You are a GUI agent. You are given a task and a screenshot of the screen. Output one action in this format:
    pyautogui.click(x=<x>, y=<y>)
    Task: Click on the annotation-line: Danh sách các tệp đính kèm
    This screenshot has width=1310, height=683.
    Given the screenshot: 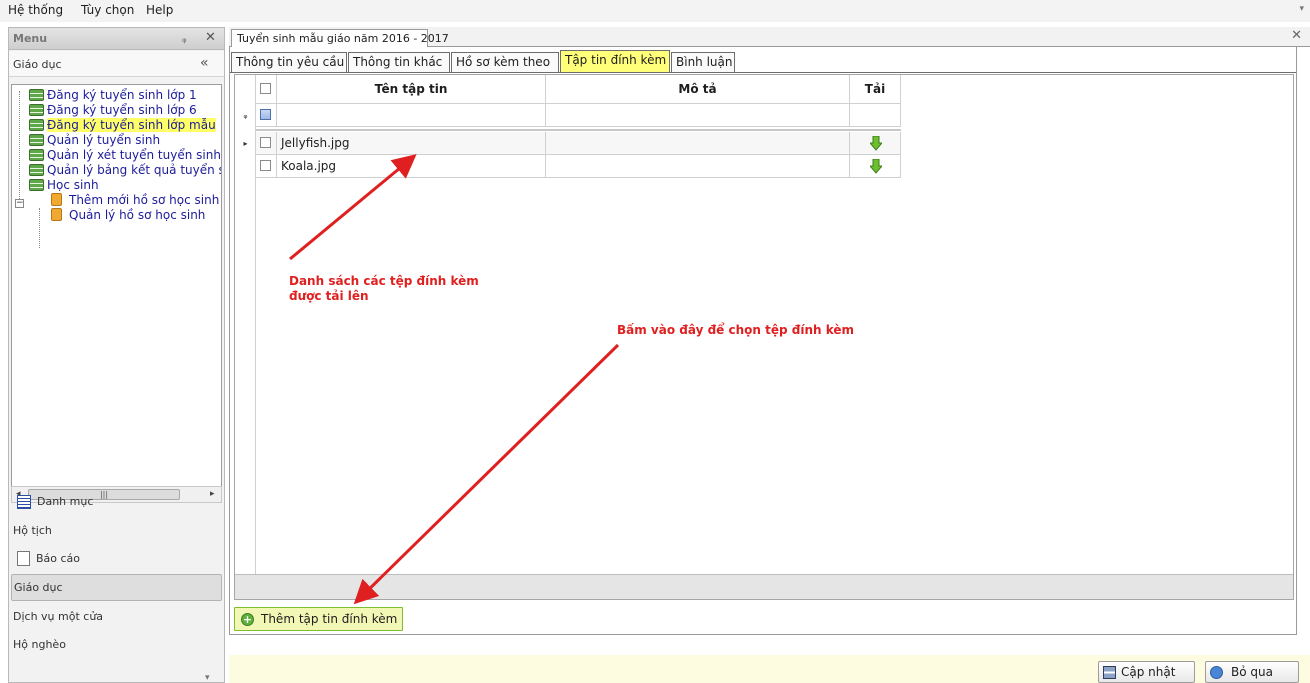 What is the action you would take?
    pyautogui.click(x=384, y=281)
    